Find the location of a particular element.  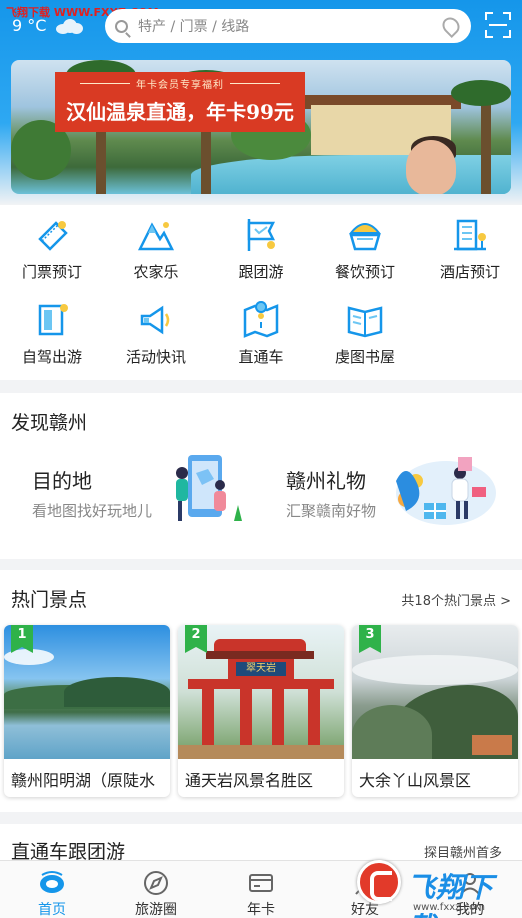

destination-card: 目的地 看地图找好玩地儿 is located at coordinates (92, 493).